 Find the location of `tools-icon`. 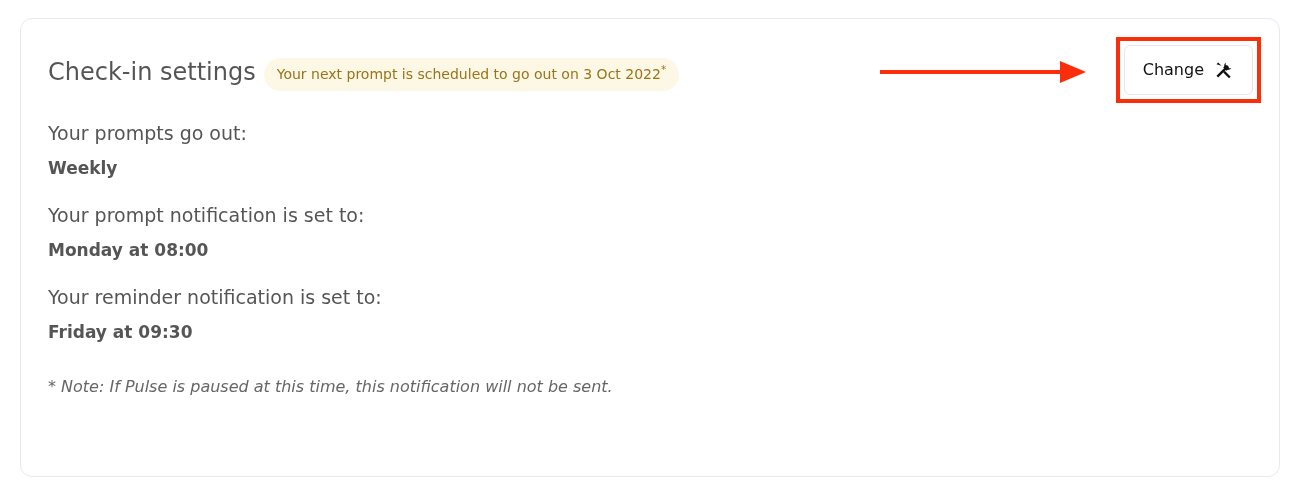

tools-icon is located at coordinates (1224, 70).